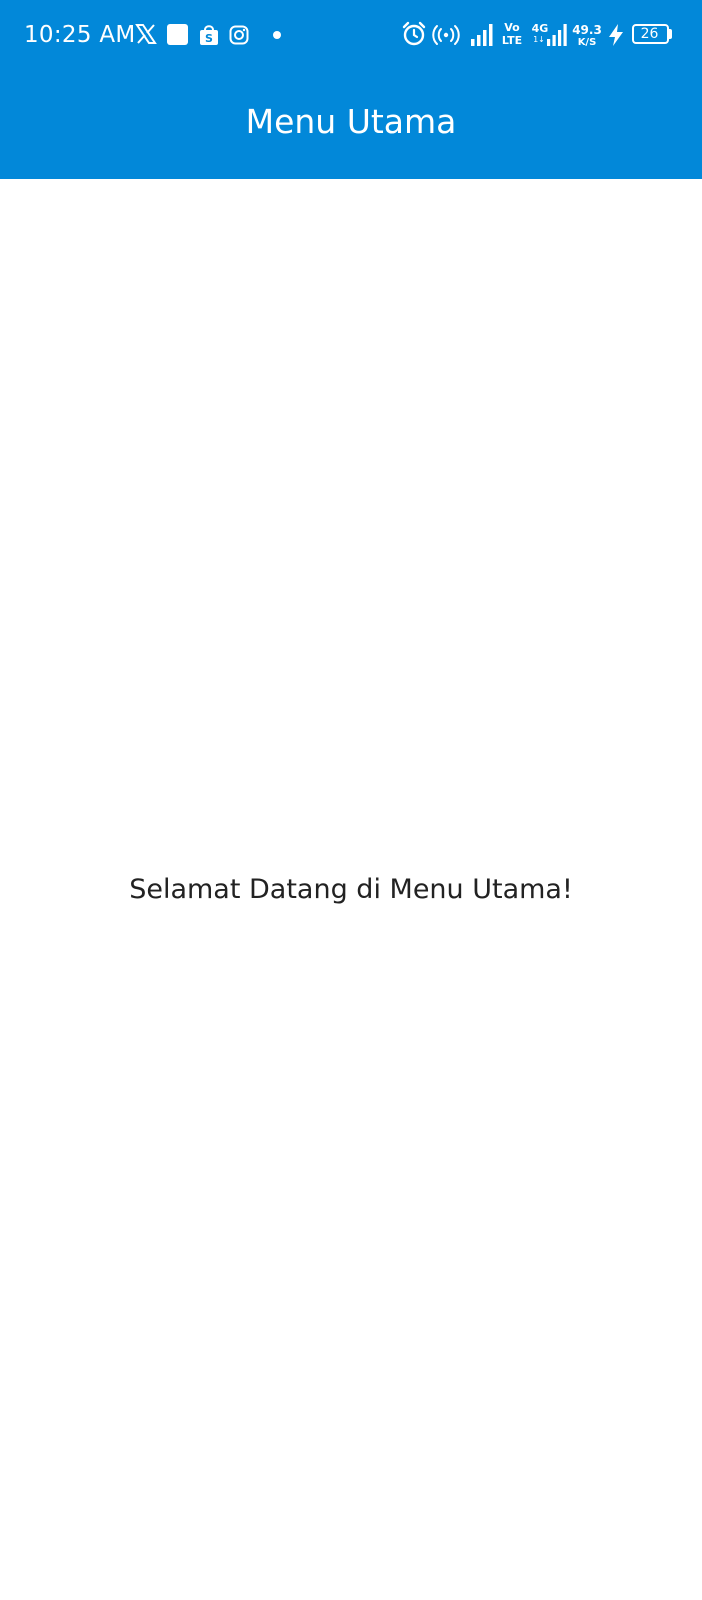  What do you see at coordinates (587, 30) in the screenshot?
I see `network-speed-value: 49.3` at bounding box center [587, 30].